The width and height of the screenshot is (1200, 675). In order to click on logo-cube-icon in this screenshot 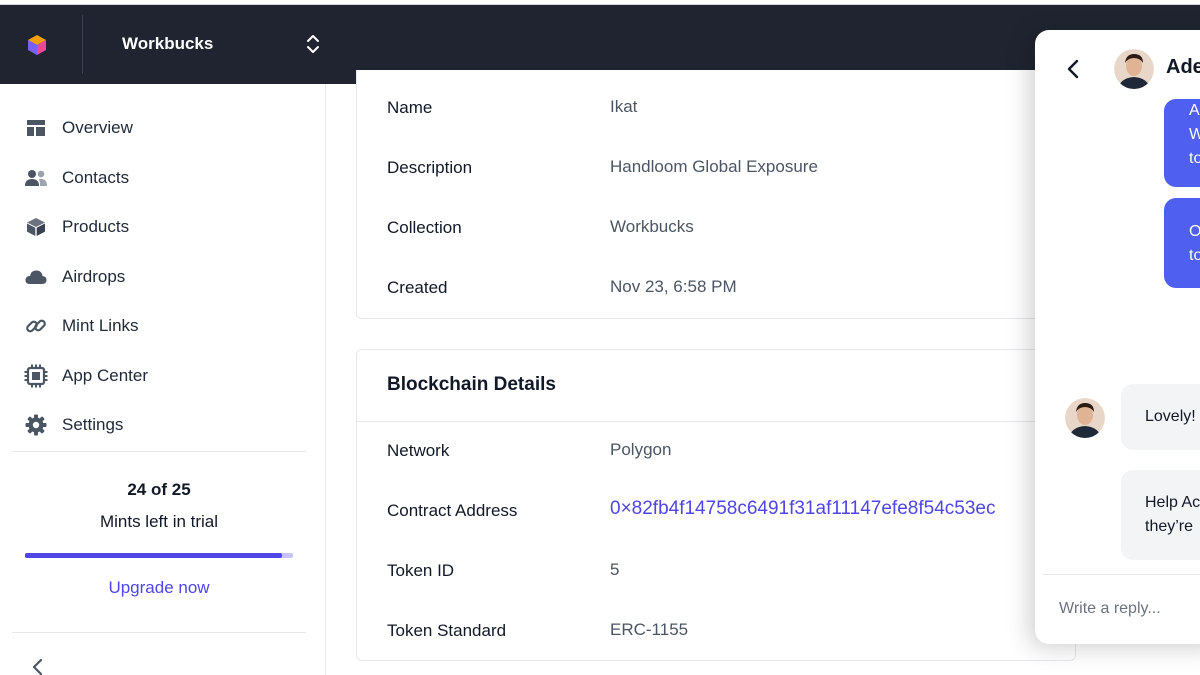, I will do `click(37, 45)`.